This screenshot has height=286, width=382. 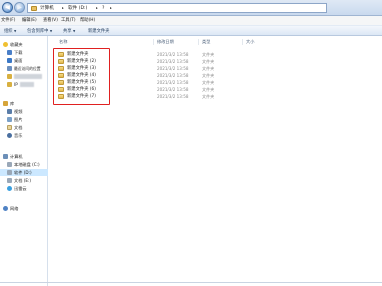 I want to click on new-folder-button: 新建文件夹, so click(x=98, y=31).